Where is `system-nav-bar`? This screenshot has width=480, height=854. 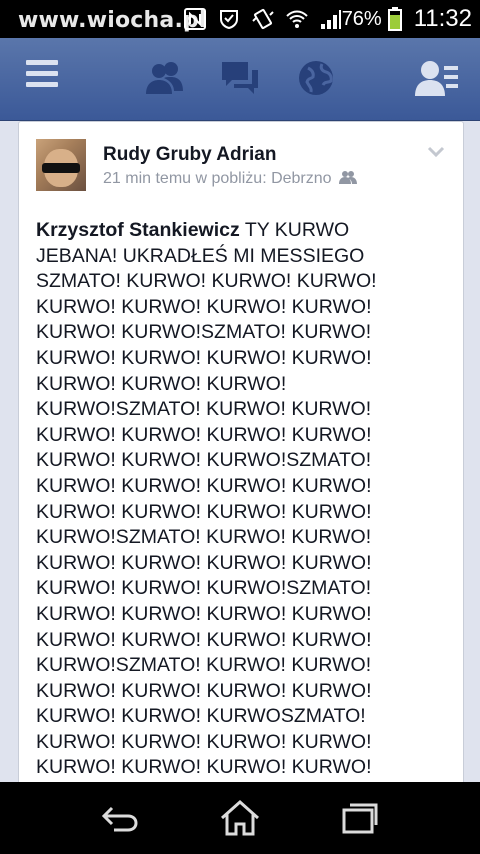 system-nav-bar is located at coordinates (240, 818).